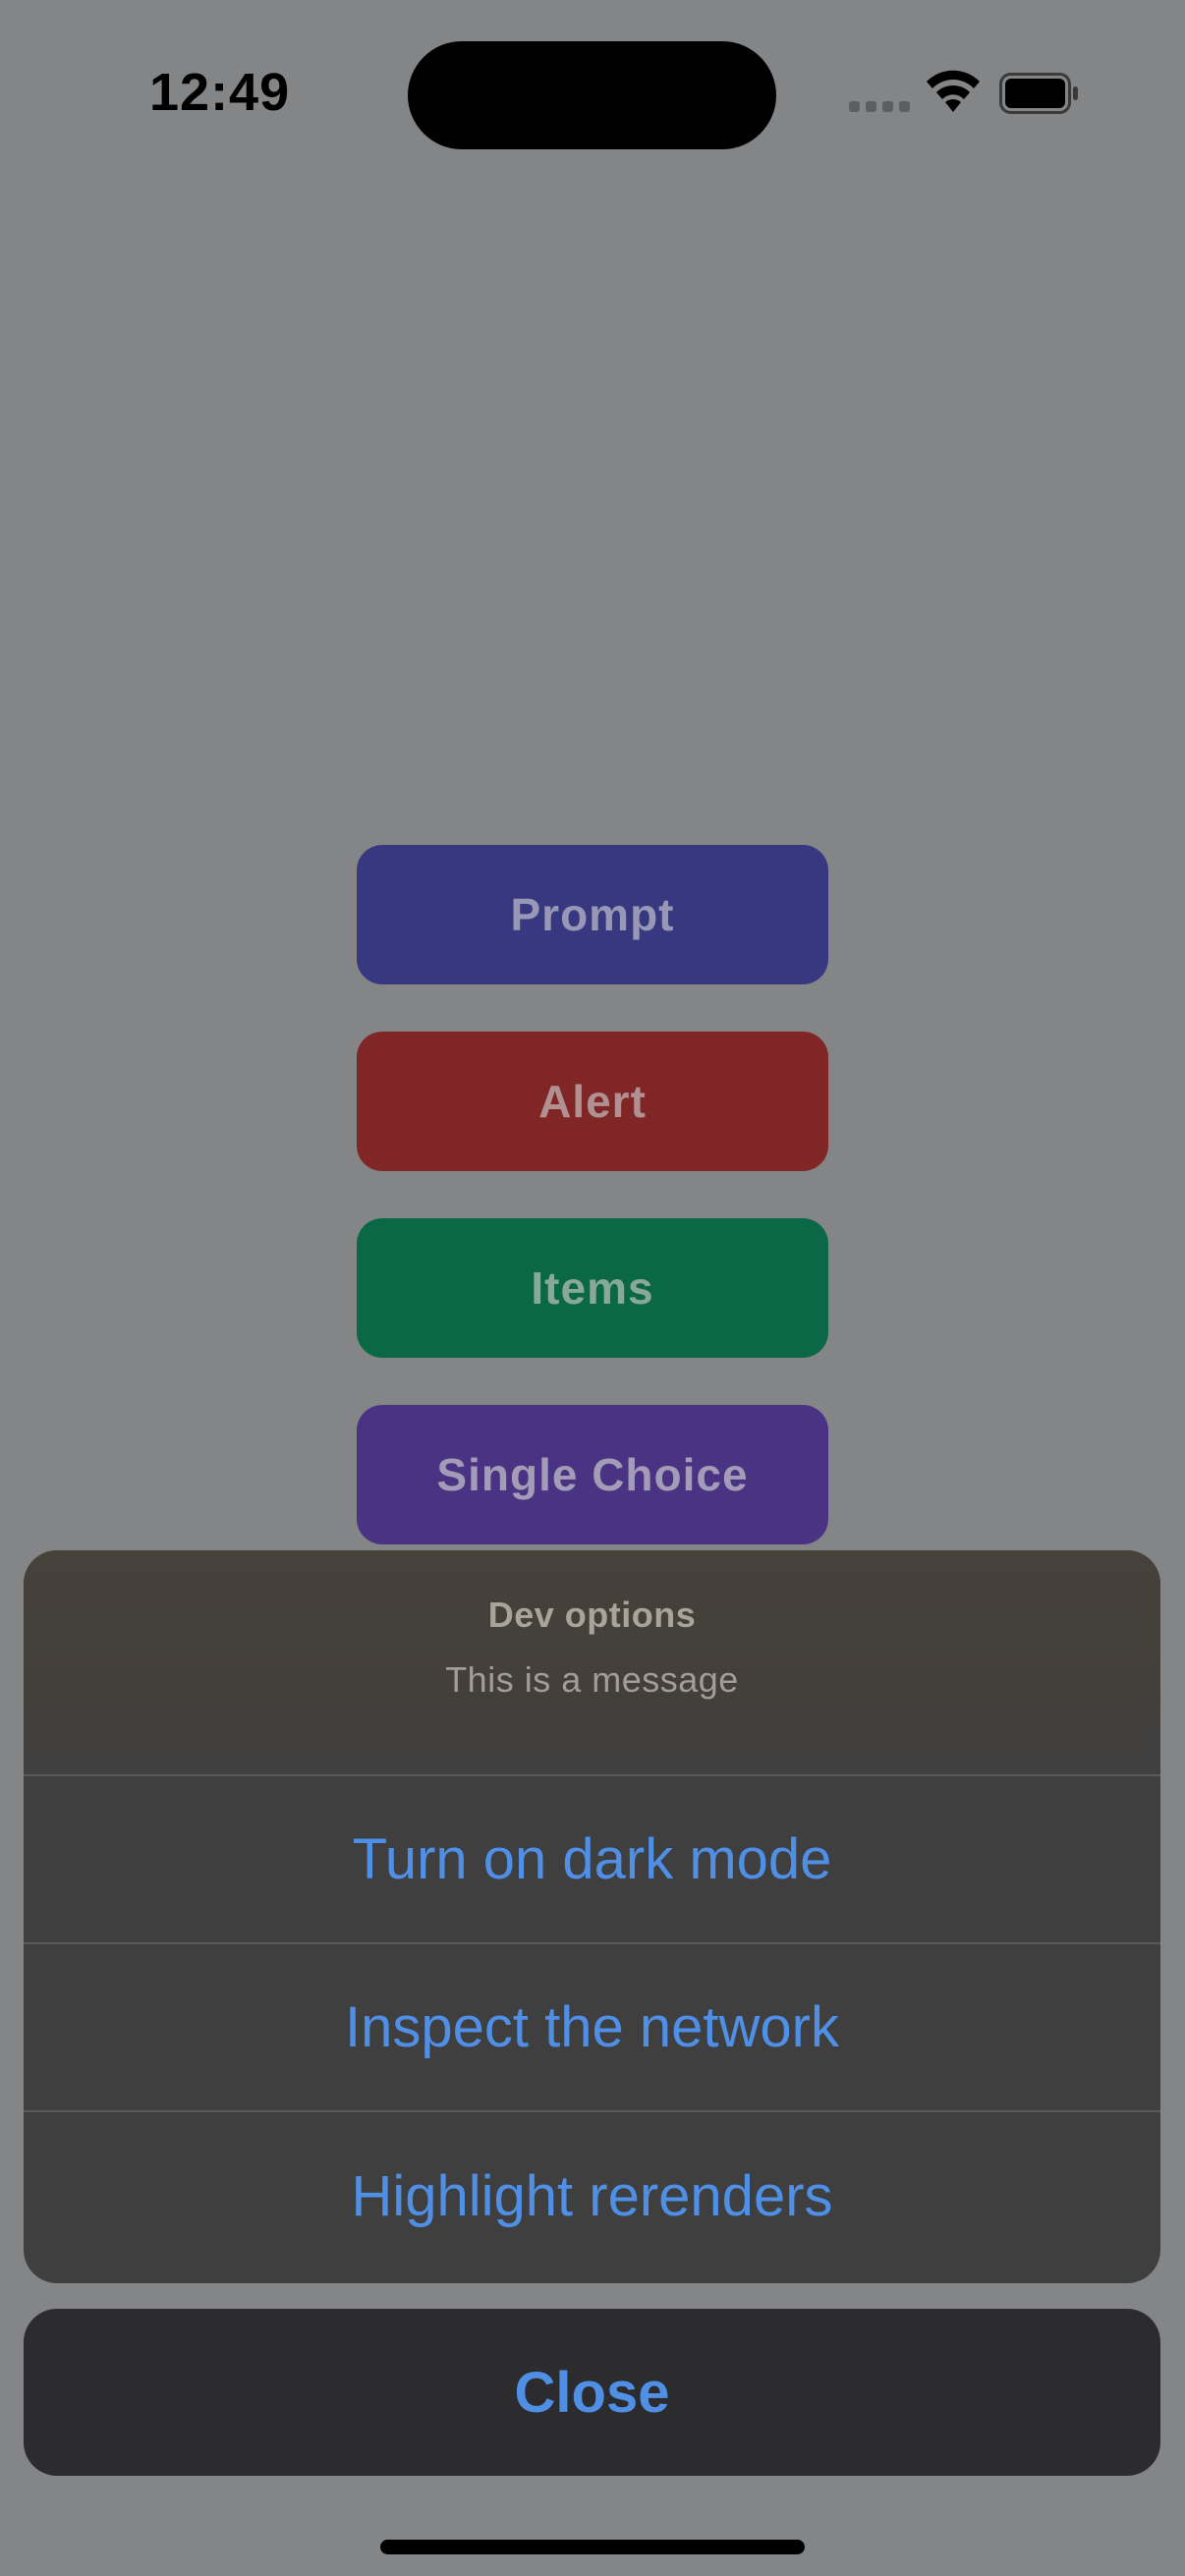  I want to click on cellular-signal-icon, so click(880, 106).